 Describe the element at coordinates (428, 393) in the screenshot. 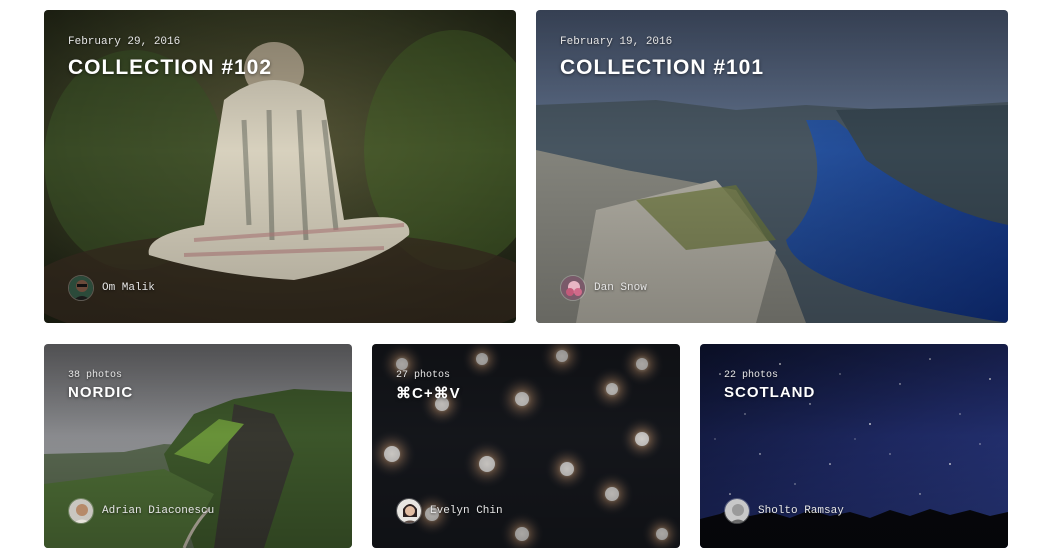

I see `collection-title: ⌘C+⌘V` at that location.